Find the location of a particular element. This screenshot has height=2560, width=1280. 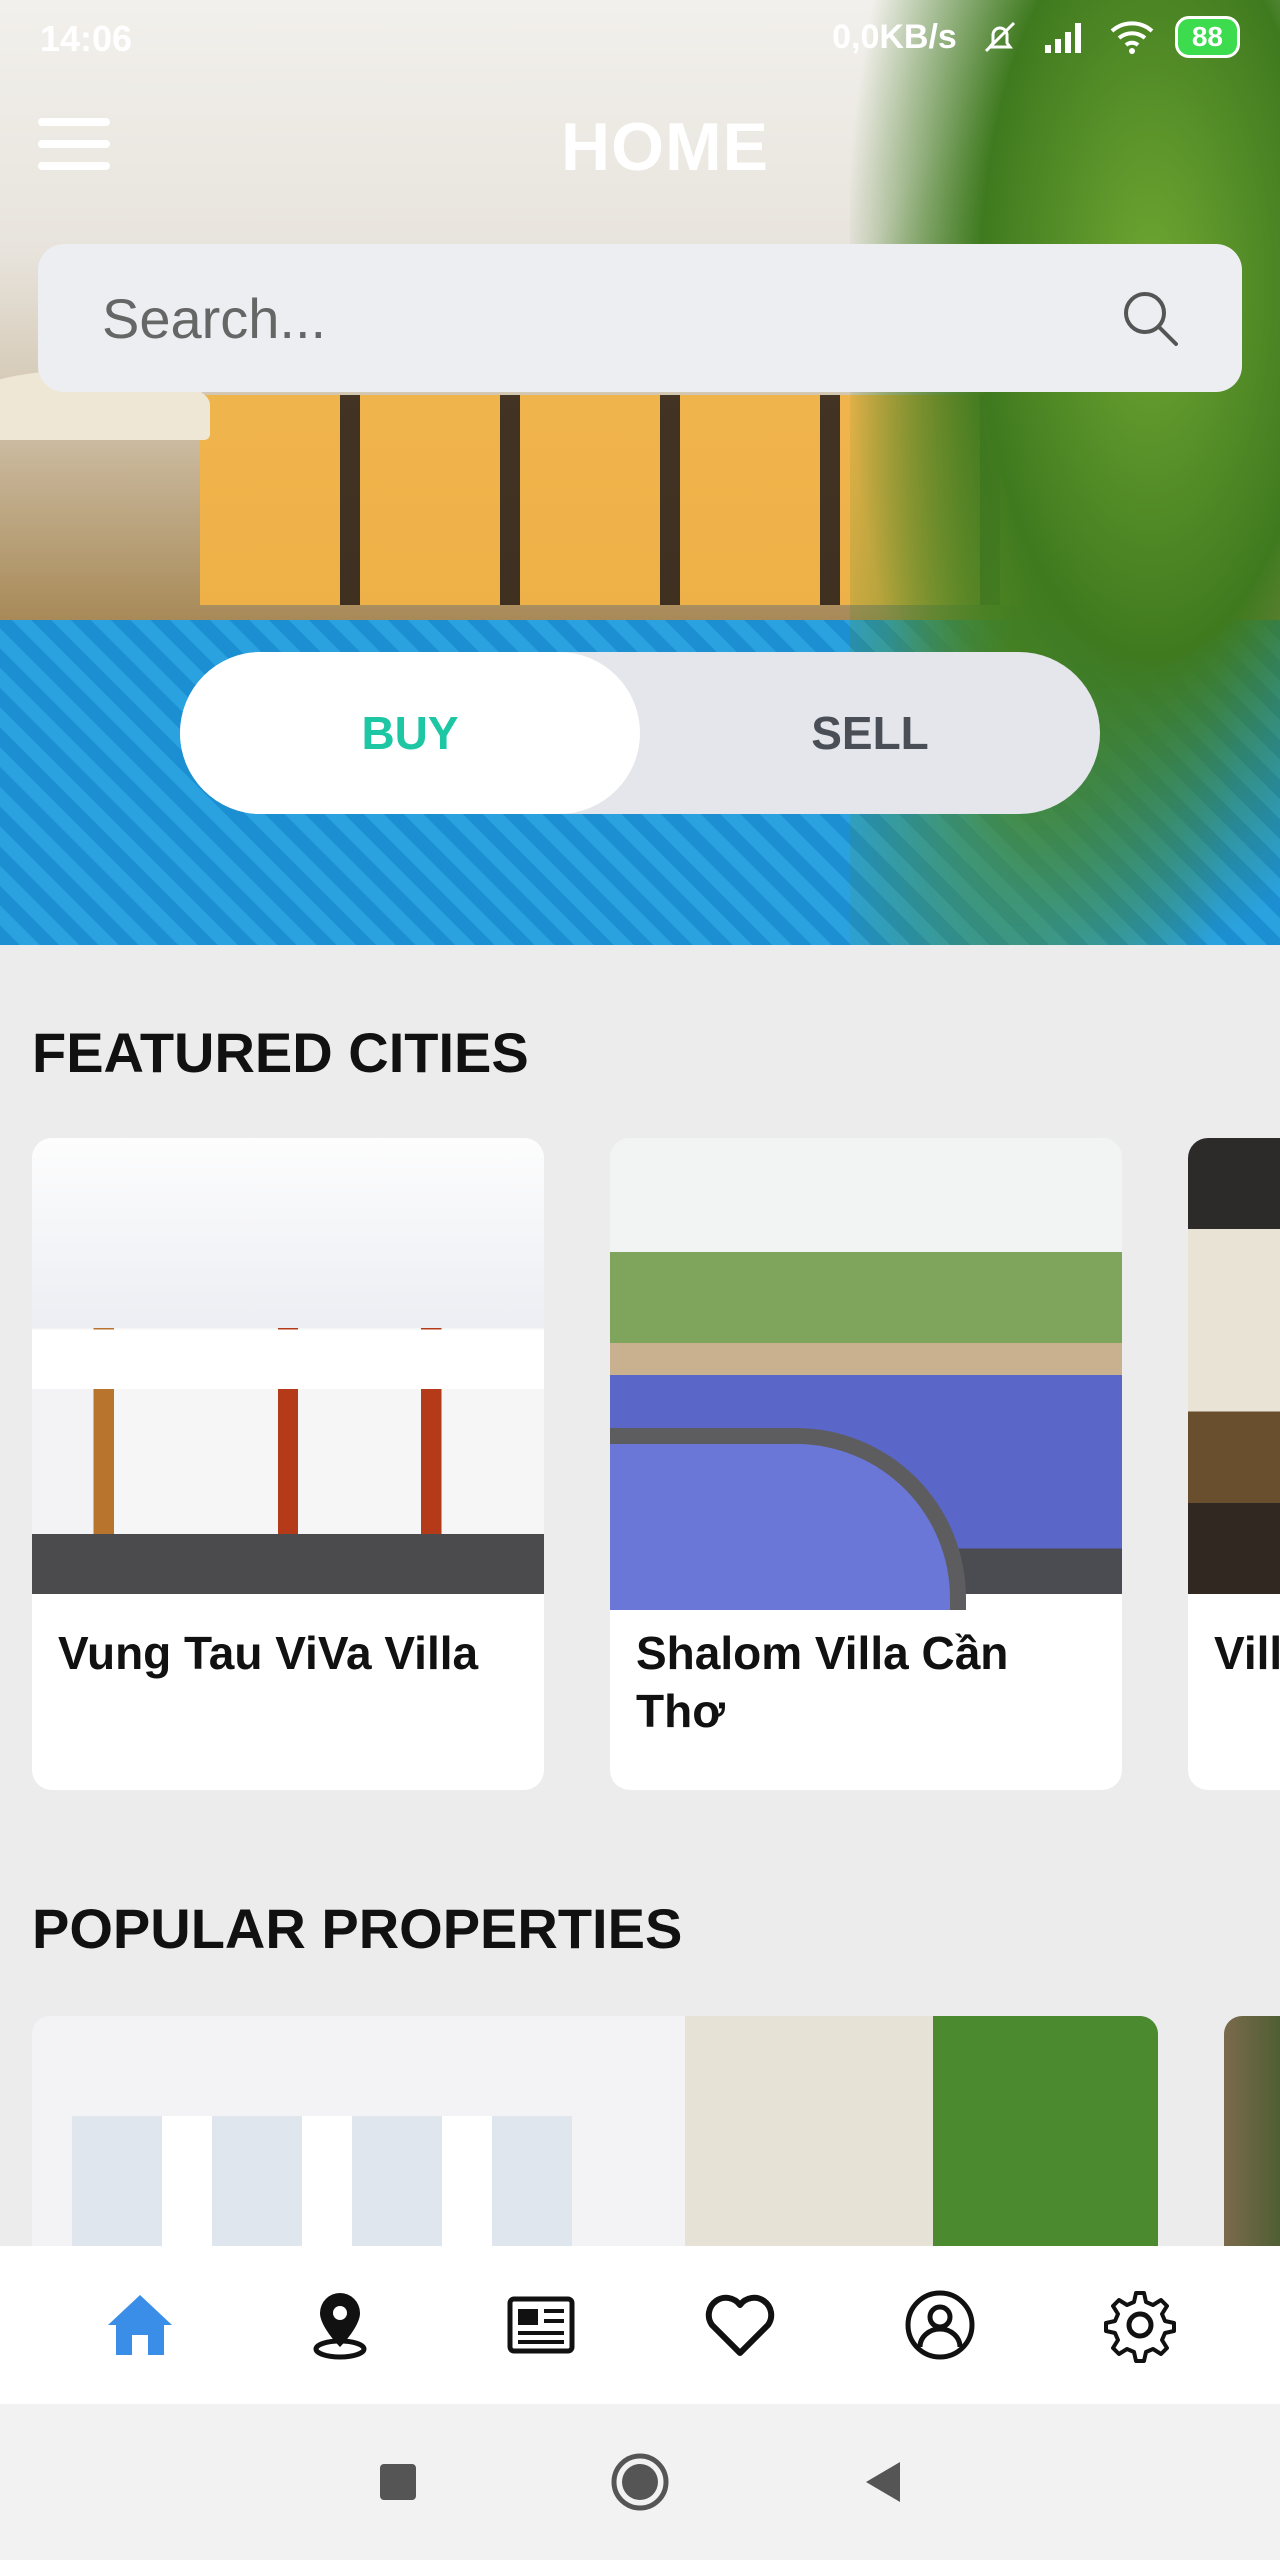

home-icon is located at coordinates (140, 2325).